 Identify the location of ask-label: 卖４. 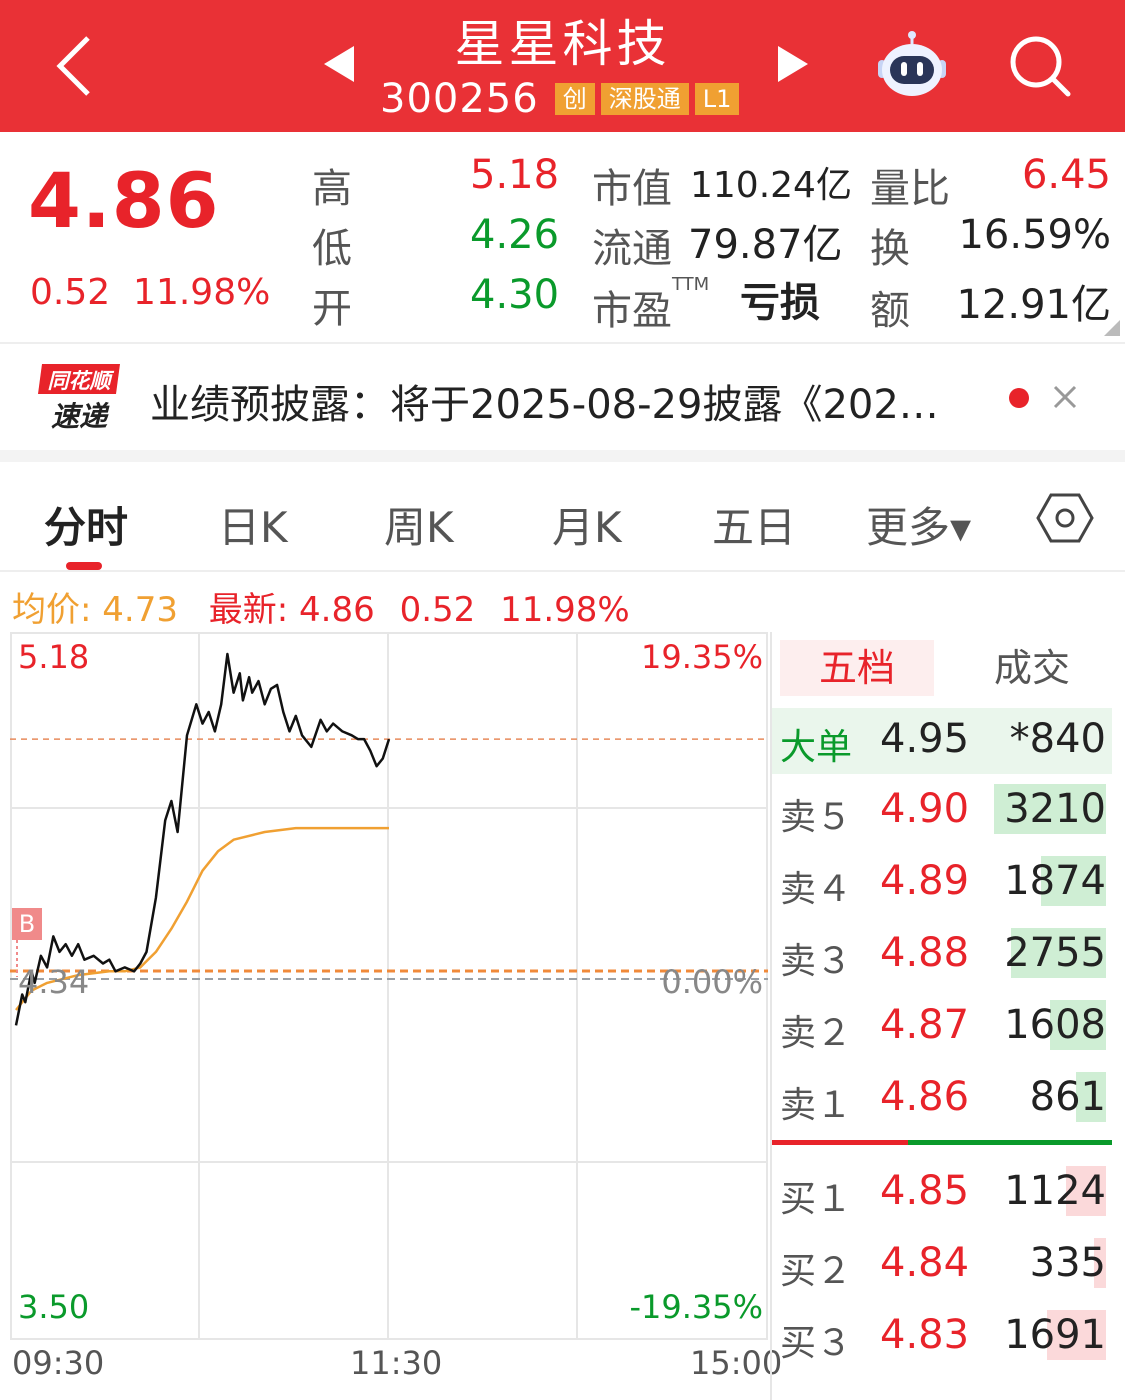
(816, 889).